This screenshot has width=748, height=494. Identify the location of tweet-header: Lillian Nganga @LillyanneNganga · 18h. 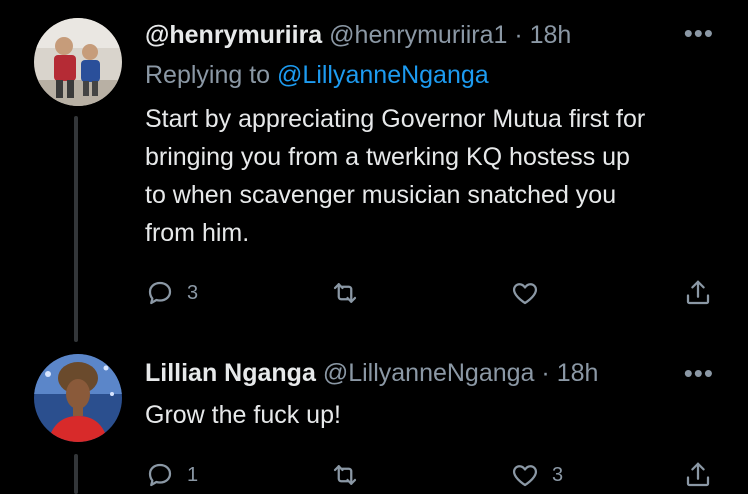
(371, 373).